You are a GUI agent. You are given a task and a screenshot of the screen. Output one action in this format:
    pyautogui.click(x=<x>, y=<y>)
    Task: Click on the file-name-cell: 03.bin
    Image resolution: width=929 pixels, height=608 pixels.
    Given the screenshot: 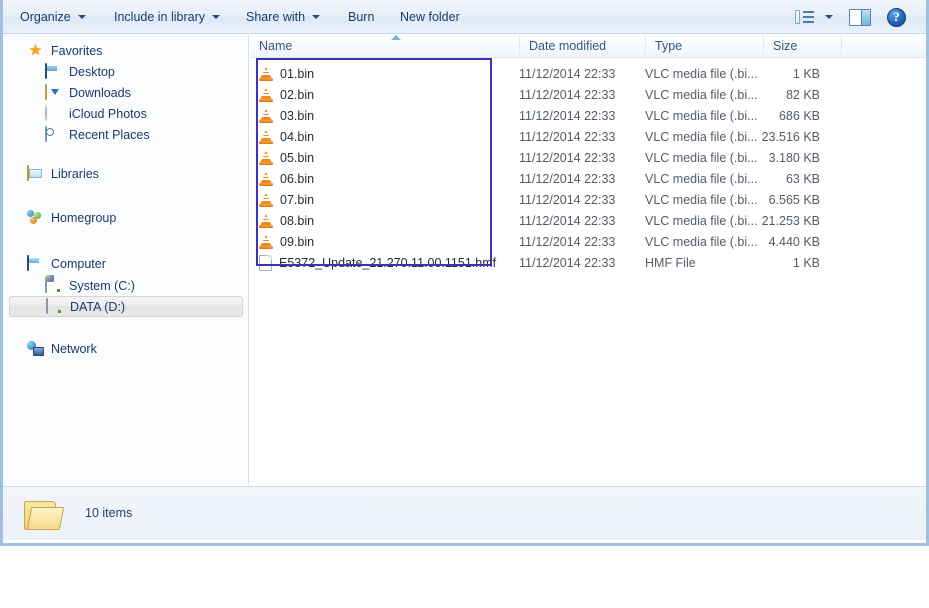 What is the action you would take?
    pyautogui.click(x=286, y=115)
    